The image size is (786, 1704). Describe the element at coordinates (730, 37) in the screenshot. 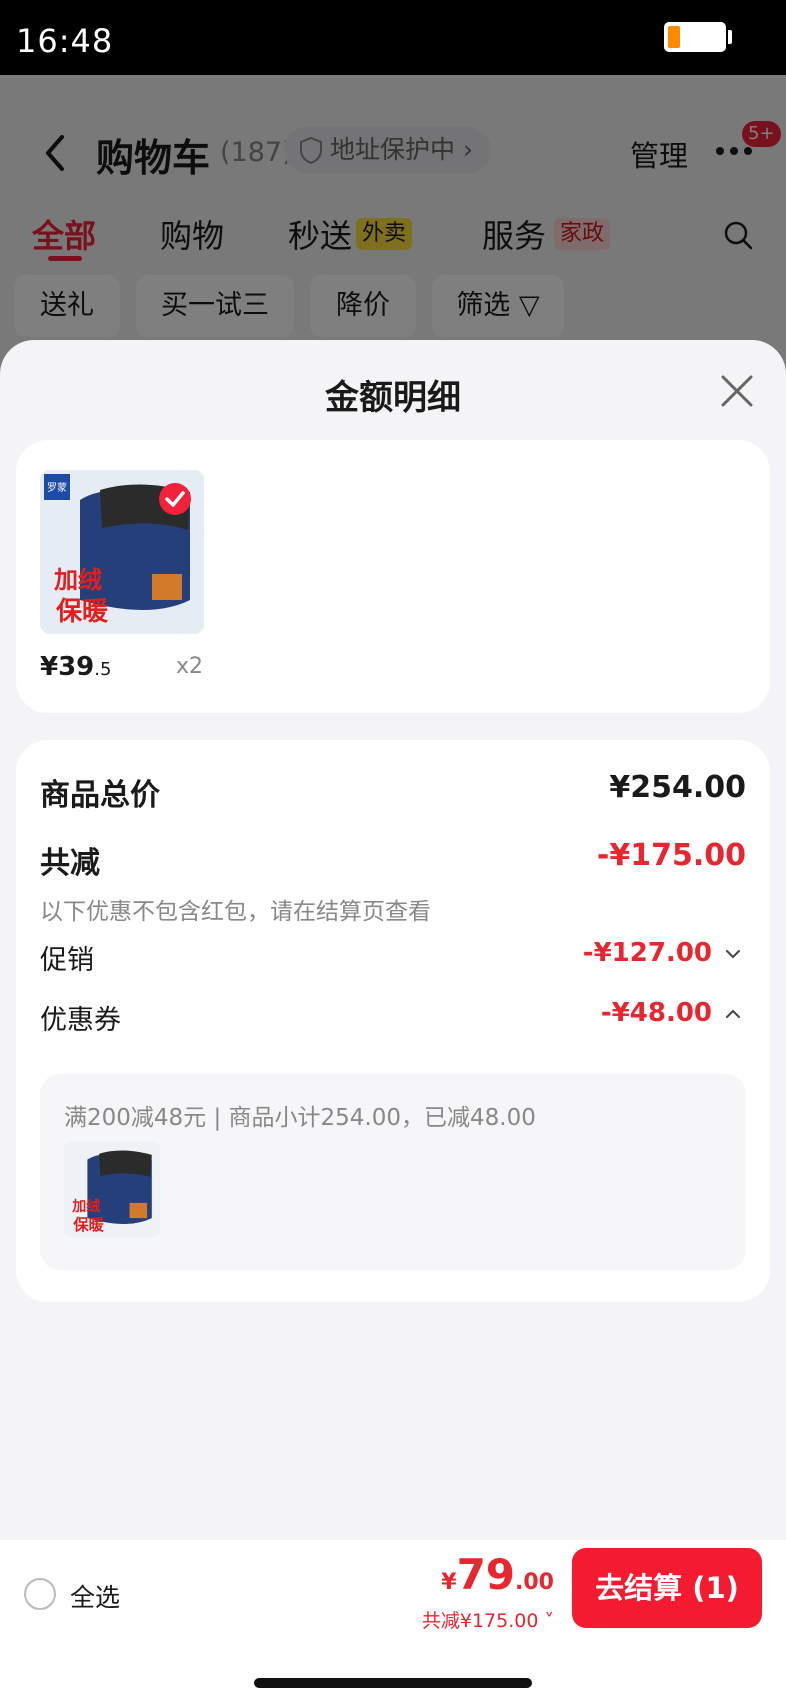

I see `battery-tip` at that location.